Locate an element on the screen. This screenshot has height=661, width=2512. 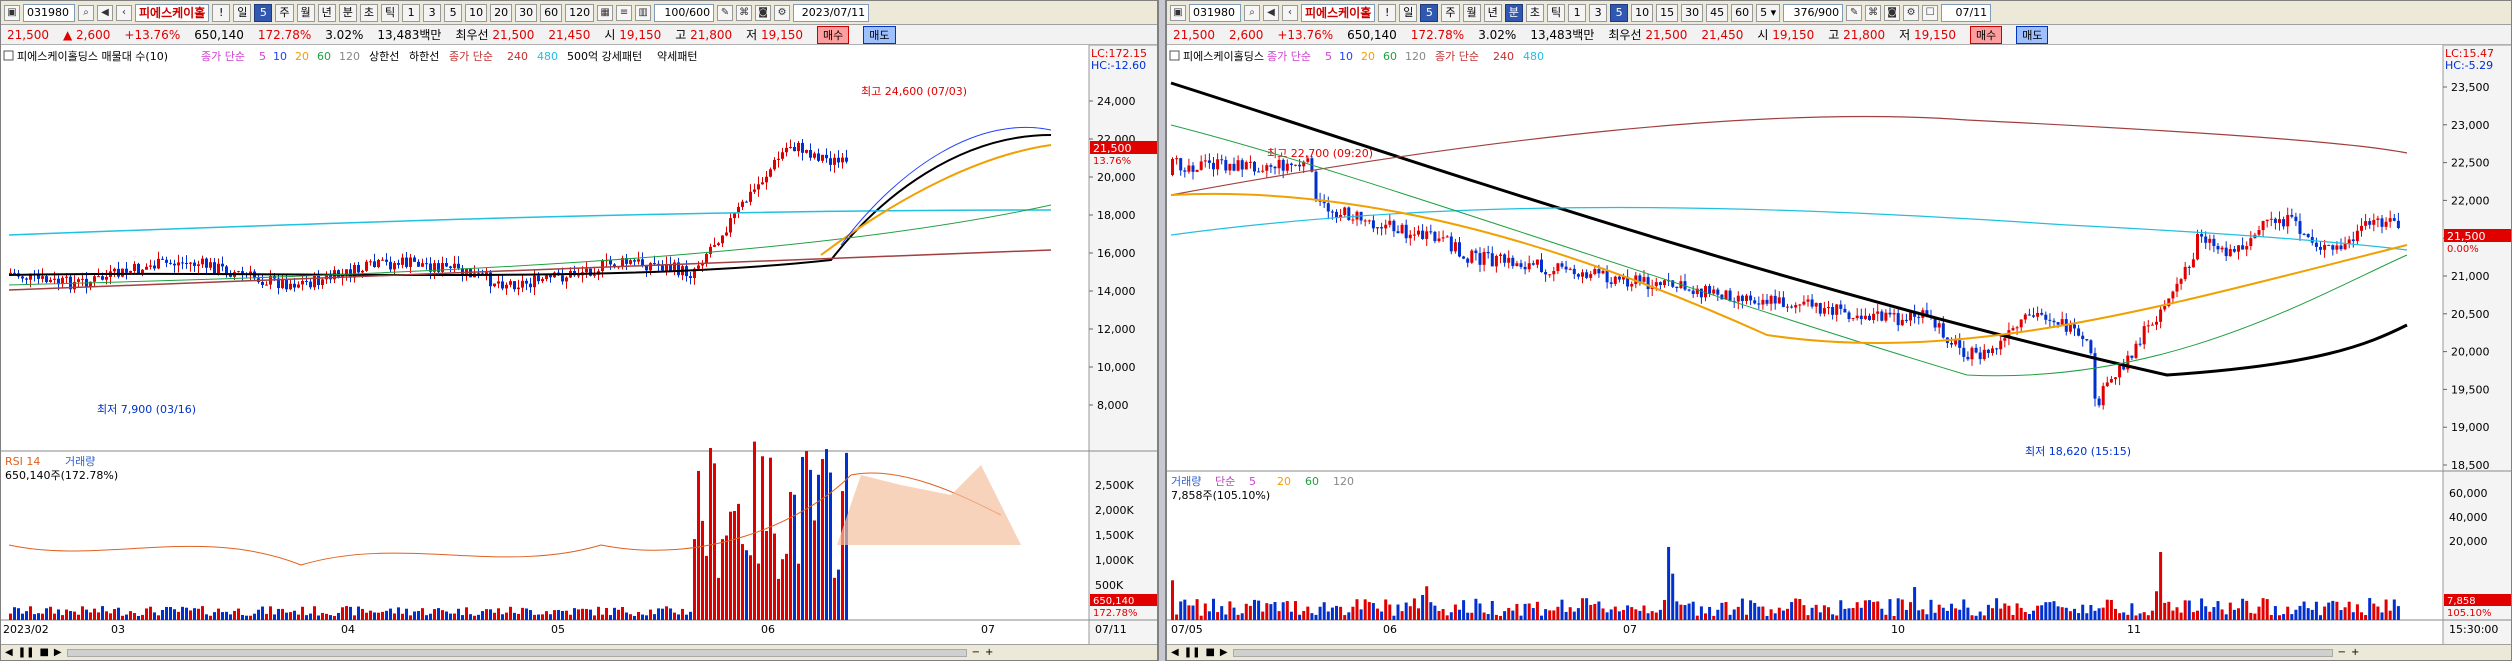
right-scrollbar: ◀ ❚❚ ■ ▶ − + is located at coordinates (1839, 652).